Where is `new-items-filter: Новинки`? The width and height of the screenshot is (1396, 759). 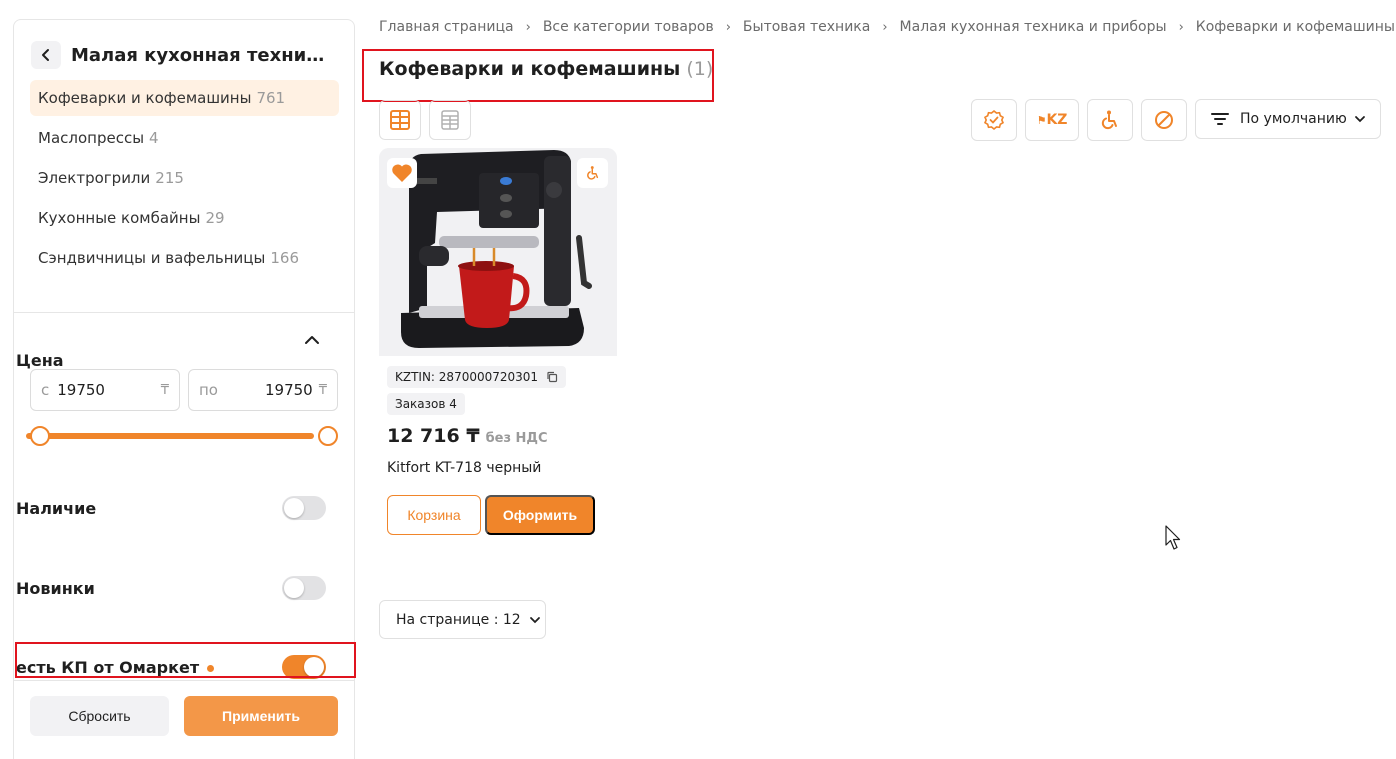 new-items-filter: Новинки is located at coordinates (171, 588).